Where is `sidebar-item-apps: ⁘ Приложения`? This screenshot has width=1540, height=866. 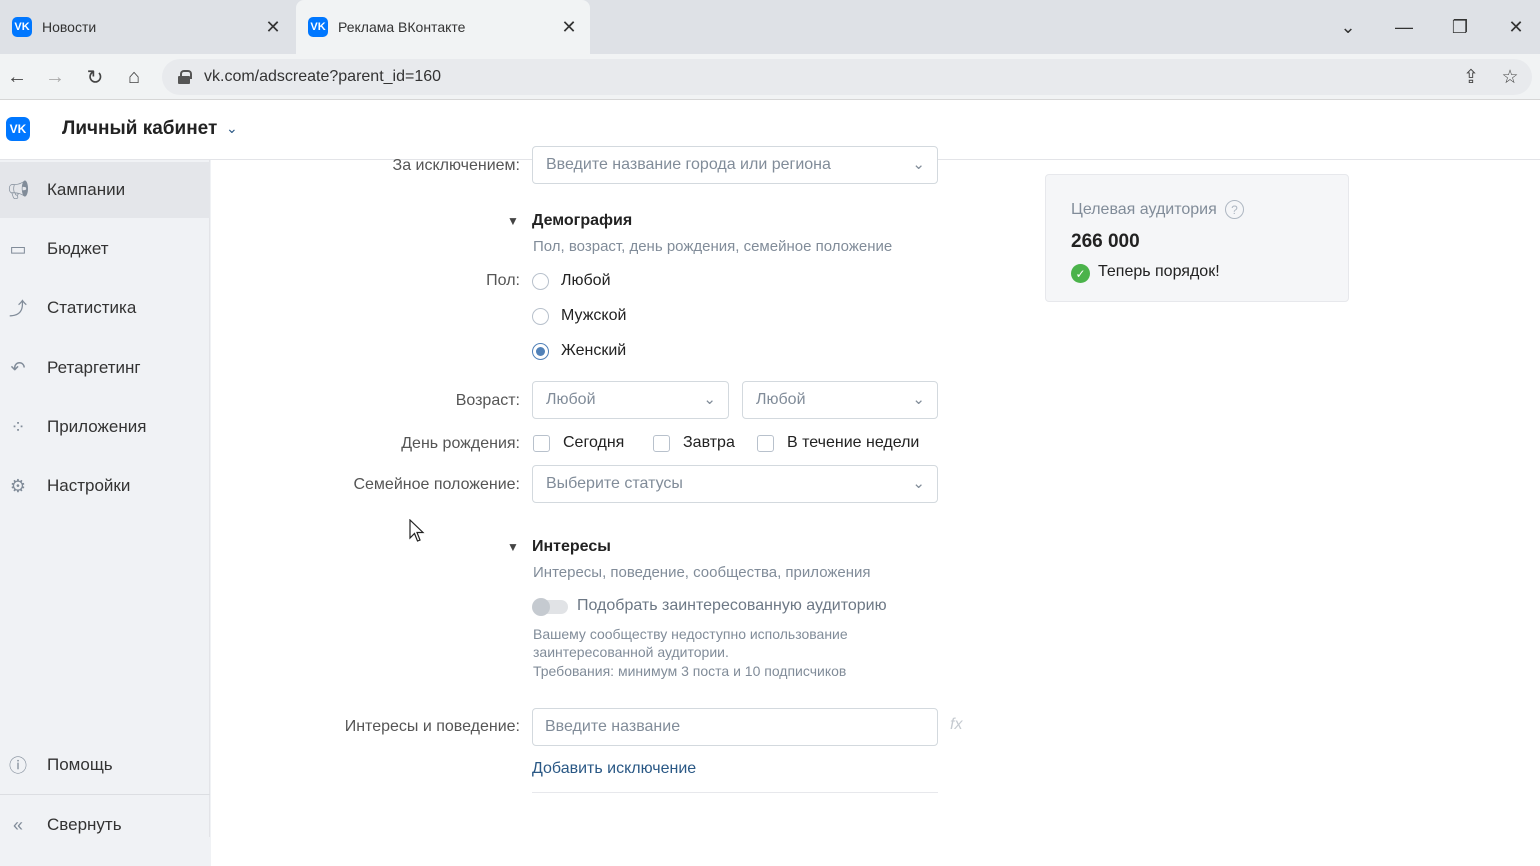
sidebar-item-apps: ⁘ Приложения is located at coordinates (105, 427).